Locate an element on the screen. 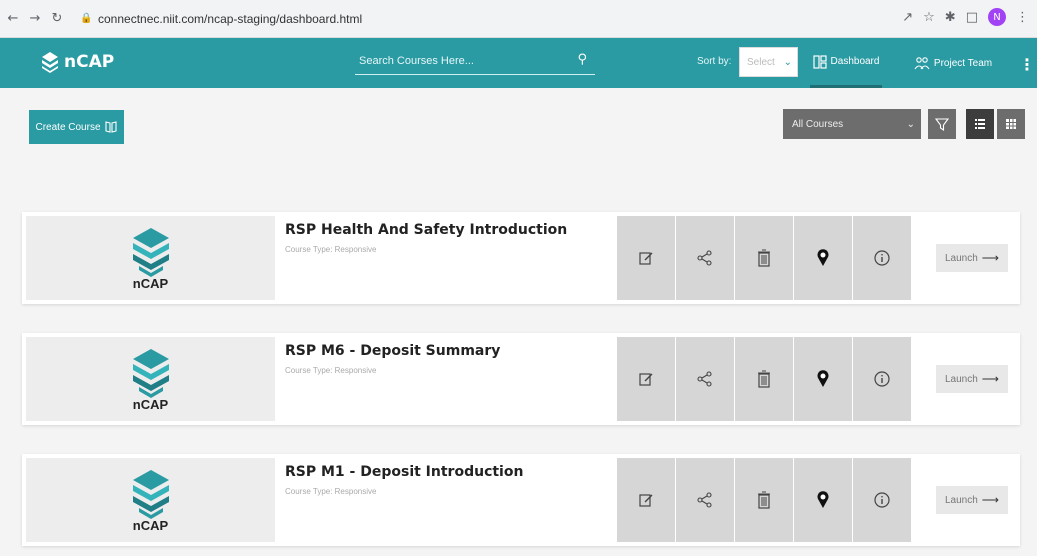 The width and height of the screenshot is (1037, 556). nav-dashboard-label: Dashboard is located at coordinates (855, 61).